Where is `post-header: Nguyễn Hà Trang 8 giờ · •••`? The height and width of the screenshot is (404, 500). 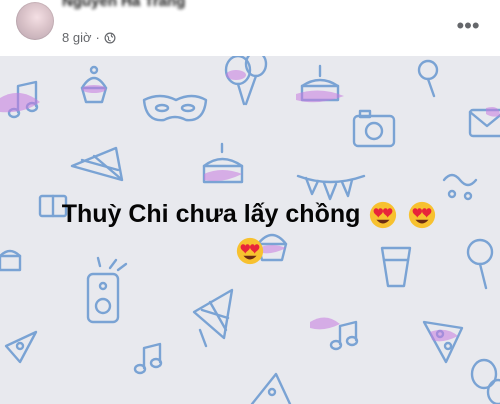
post-header: Nguyễn Hà Trang 8 giờ · ••• is located at coordinates (250, 28).